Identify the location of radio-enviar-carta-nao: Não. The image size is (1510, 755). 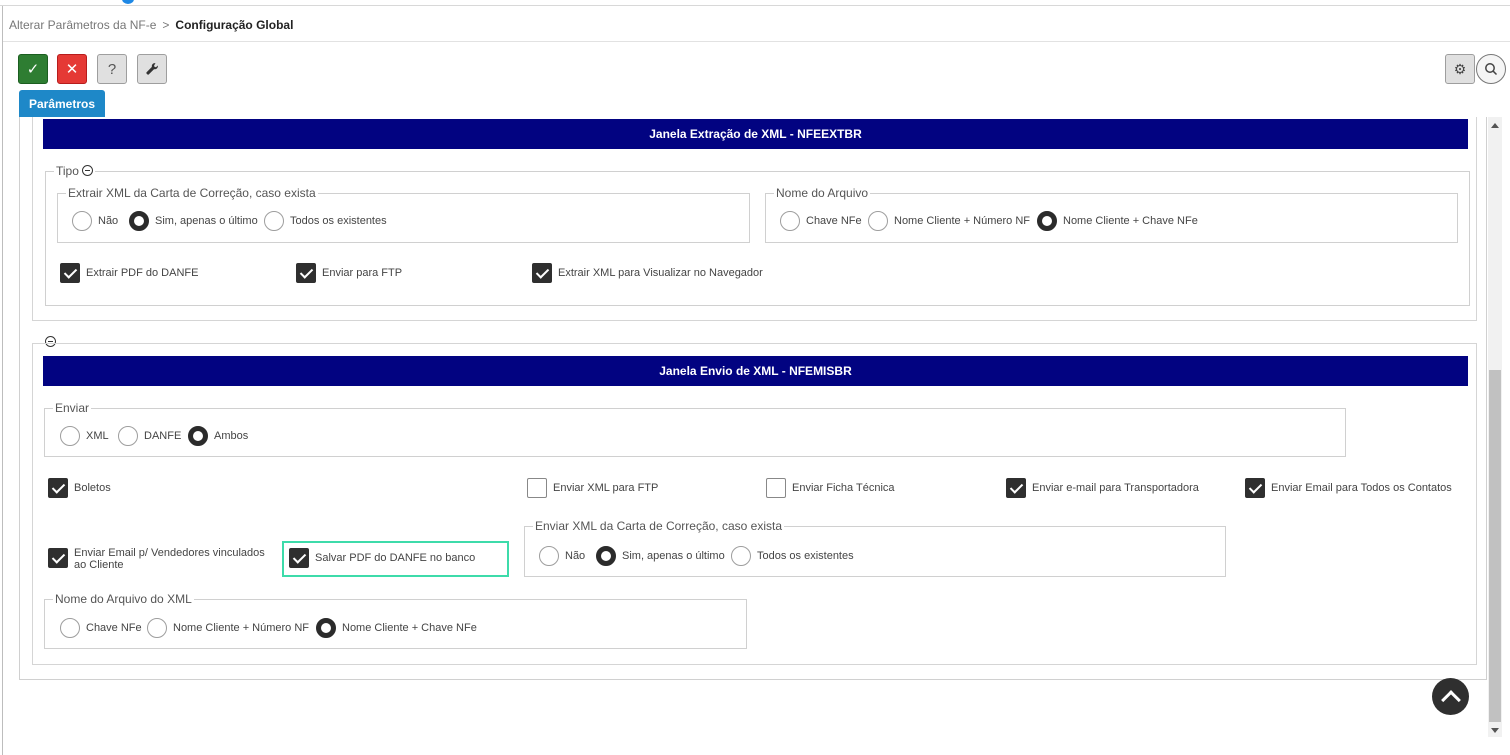
(562, 556).